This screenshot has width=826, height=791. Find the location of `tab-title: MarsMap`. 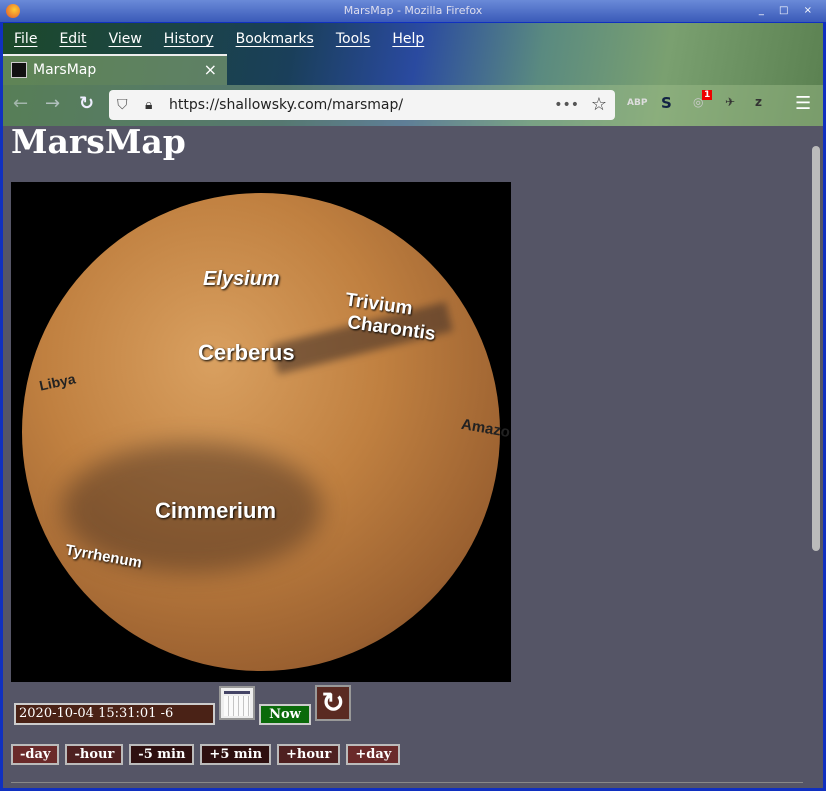

tab-title: MarsMap is located at coordinates (65, 70).